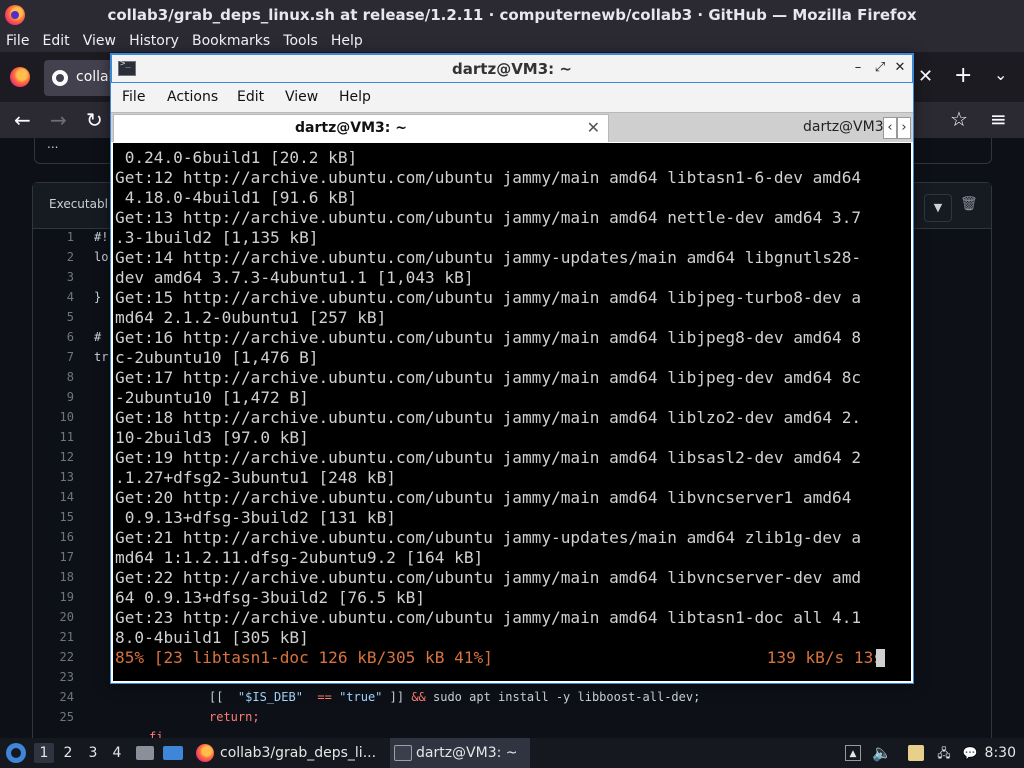 This screenshot has height=768, width=1024. I want to click on bookmark-star-icon: ☆, so click(959, 119).